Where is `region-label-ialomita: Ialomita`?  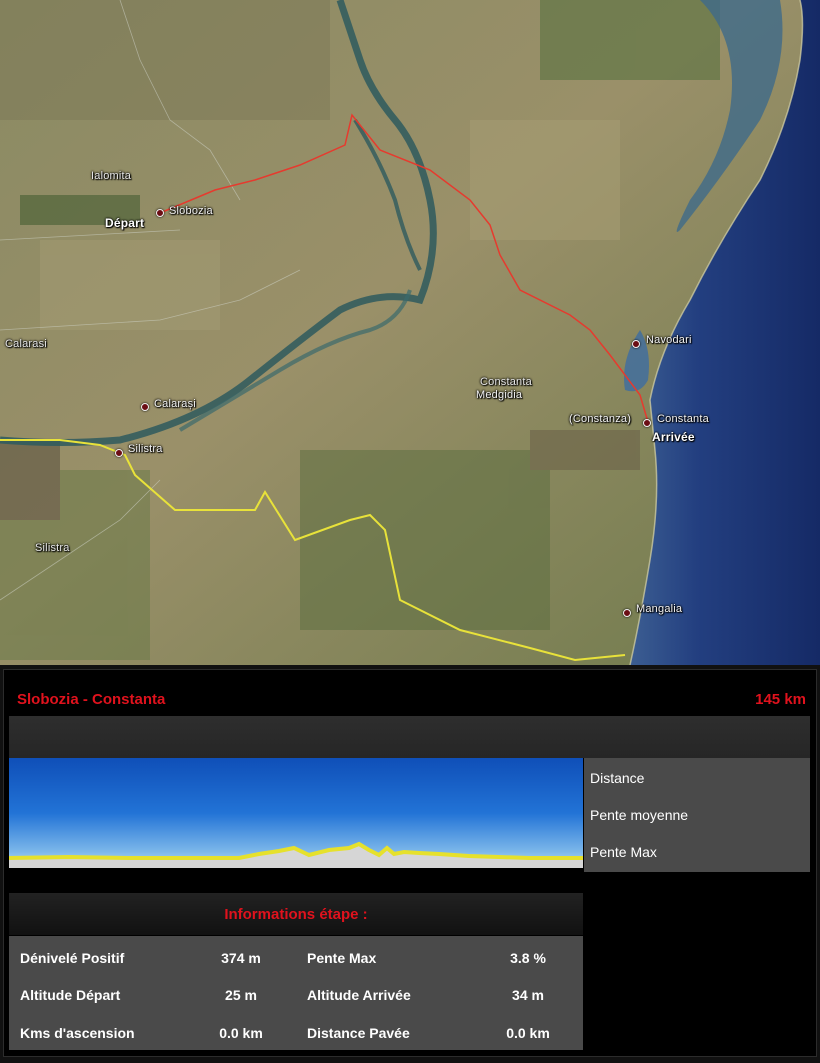 region-label-ialomita: Ialomita is located at coordinates (111, 176).